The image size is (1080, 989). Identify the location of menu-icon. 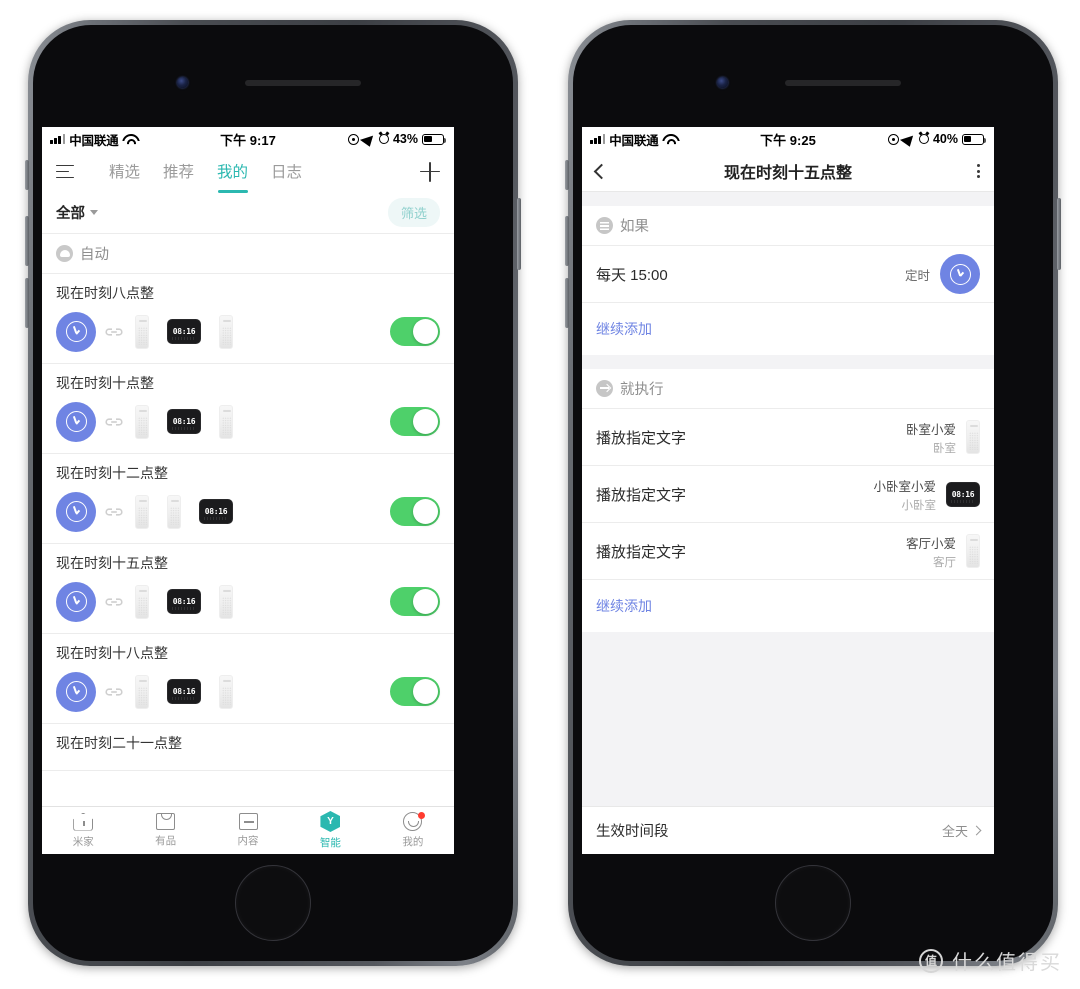
(65, 171).